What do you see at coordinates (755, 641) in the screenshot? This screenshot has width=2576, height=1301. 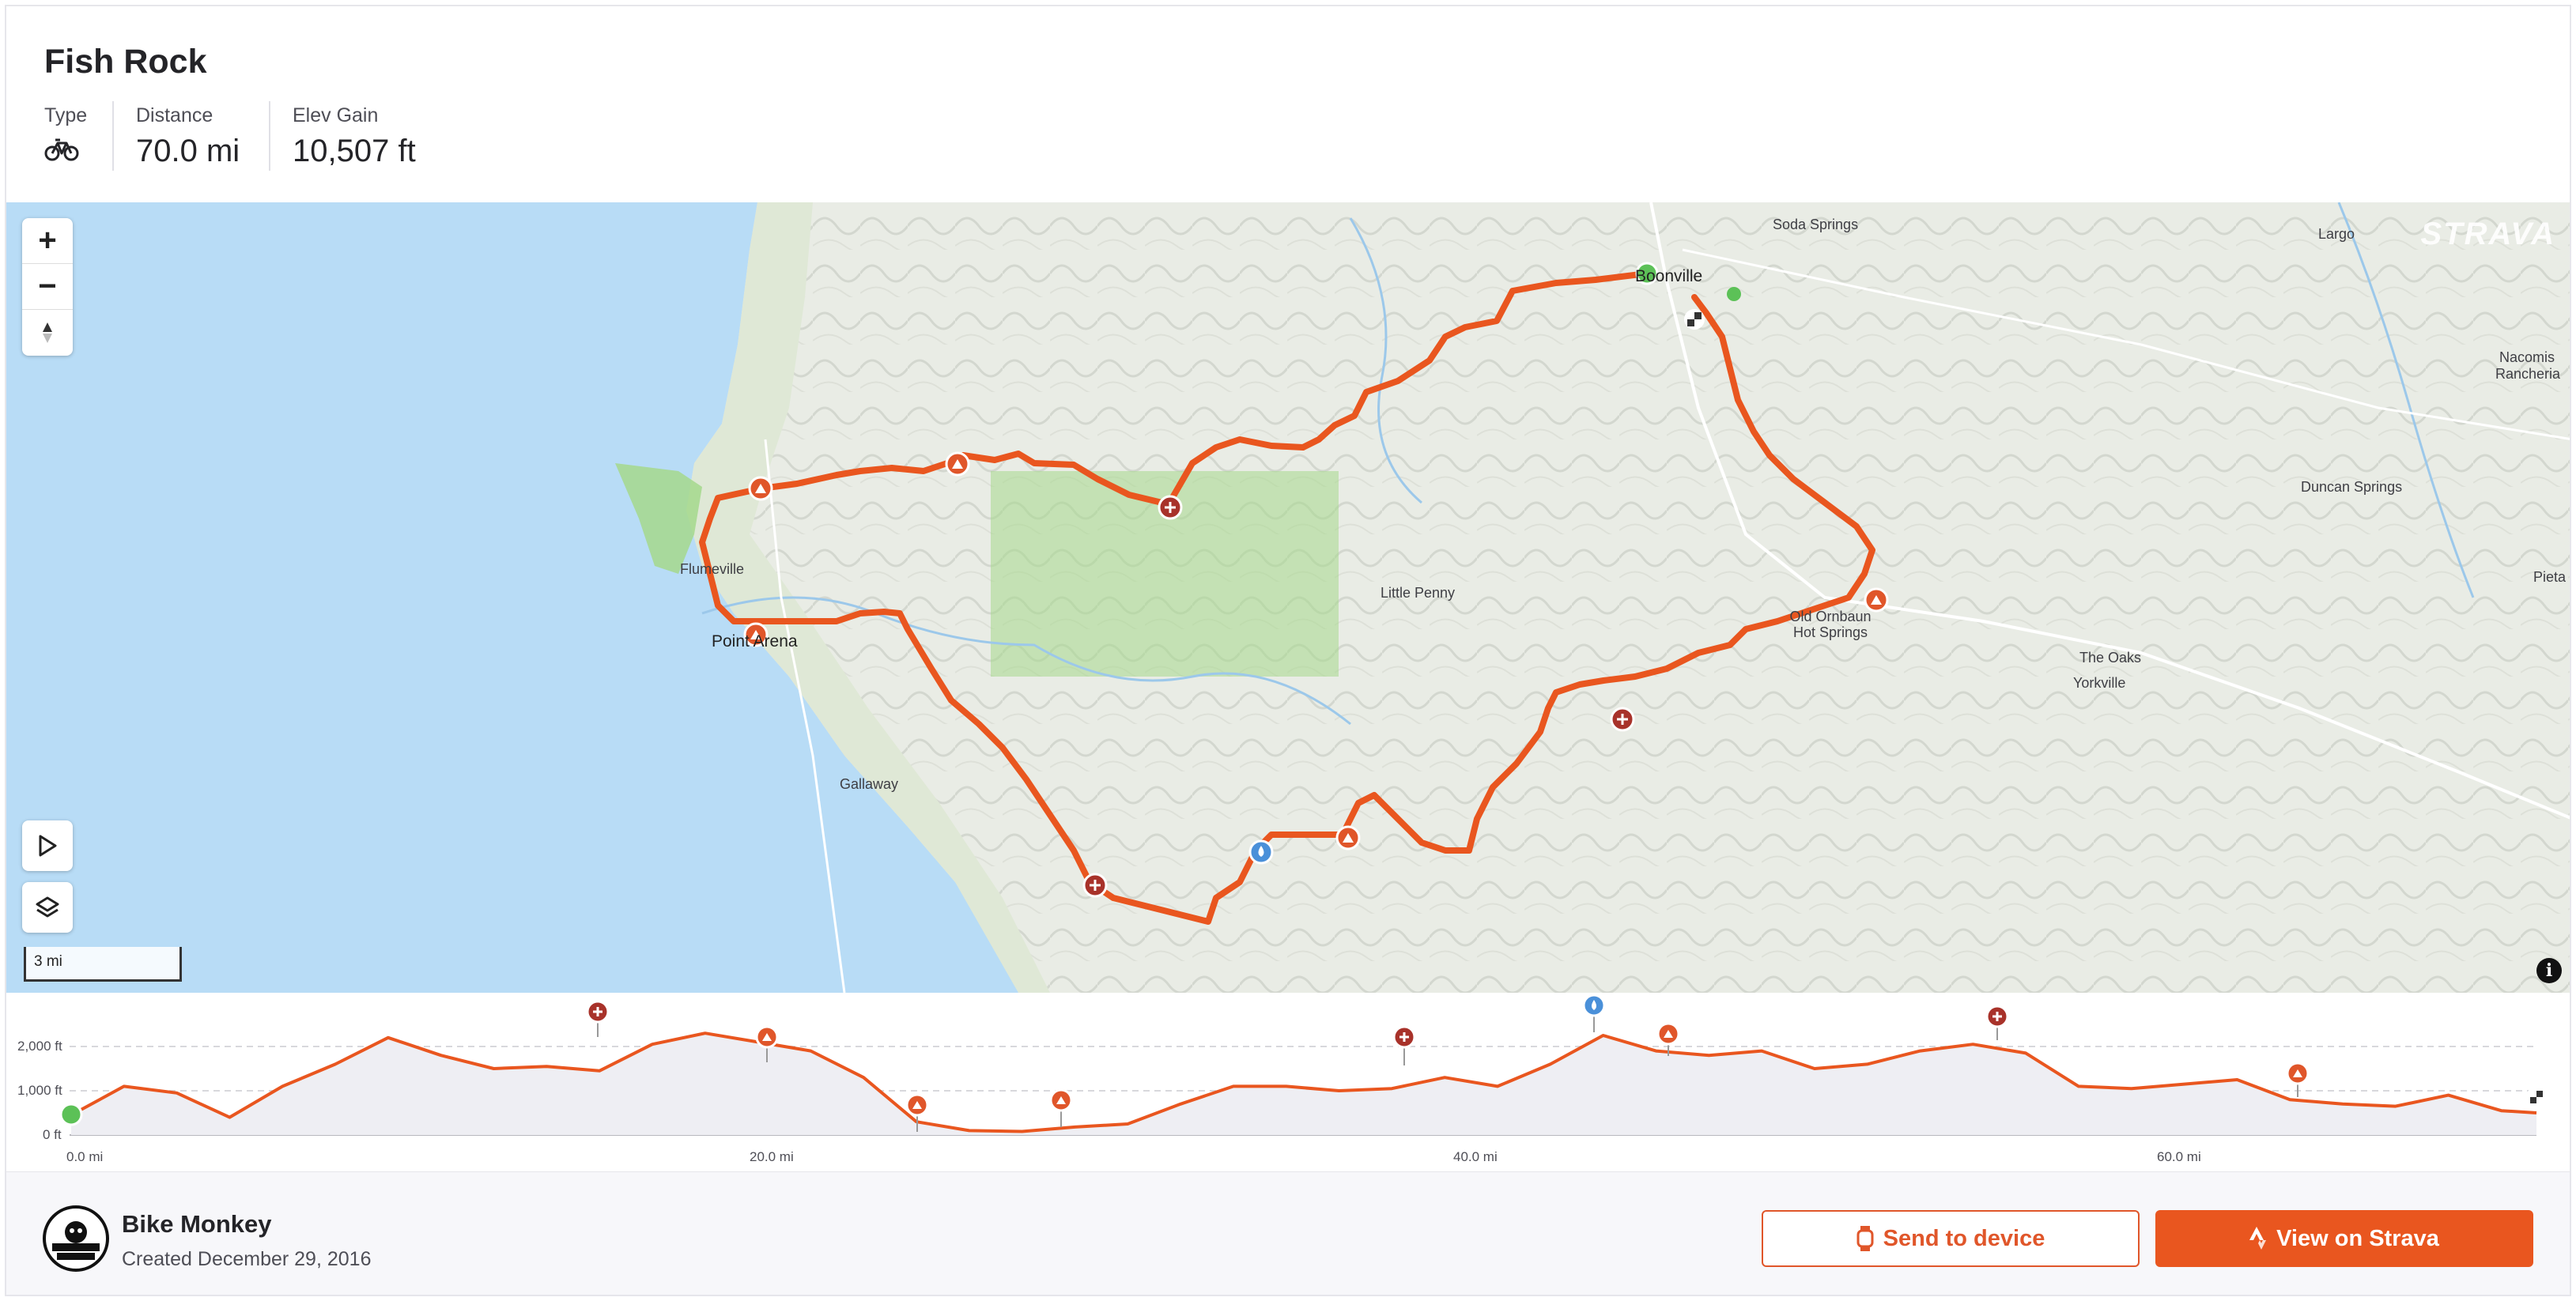 I see `map-label-point-arena: Point Arena` at bounding box center [755, 641].